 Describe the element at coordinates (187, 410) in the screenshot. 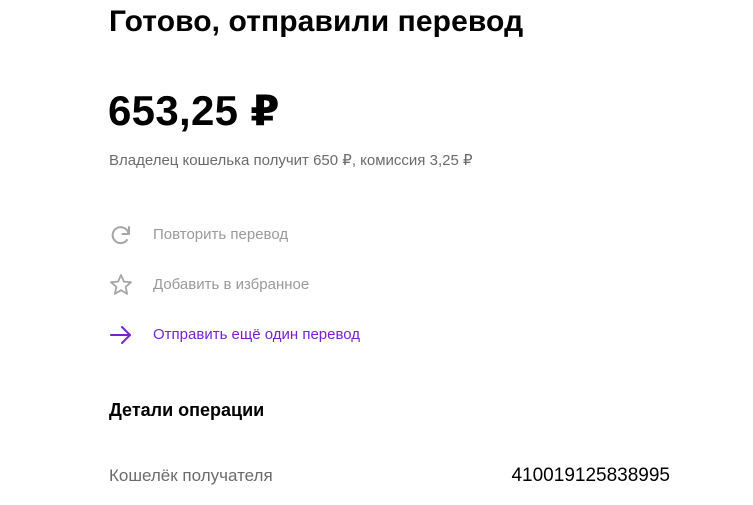

I see `operation-details-heading: Детали операции` at that location.